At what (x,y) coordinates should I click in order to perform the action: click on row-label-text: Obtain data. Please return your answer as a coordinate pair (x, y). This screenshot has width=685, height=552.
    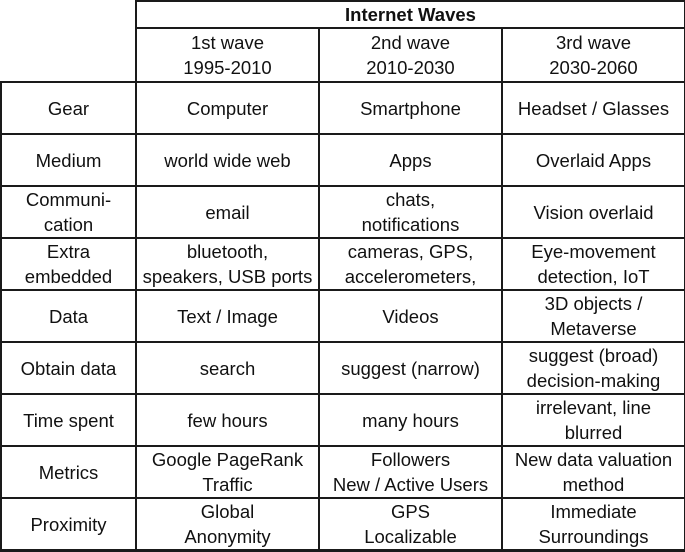
    Looking at the image, I should click on (68, 368).